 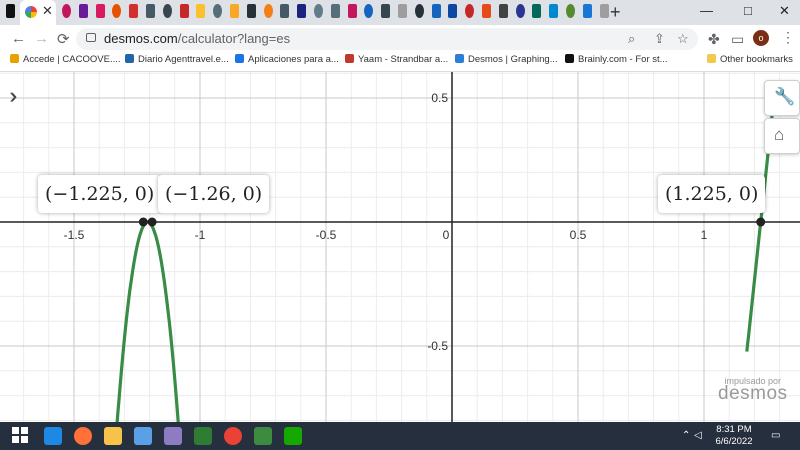 I want to click on chrome-menu-icon: ⋮, so click(x=788, y=37).